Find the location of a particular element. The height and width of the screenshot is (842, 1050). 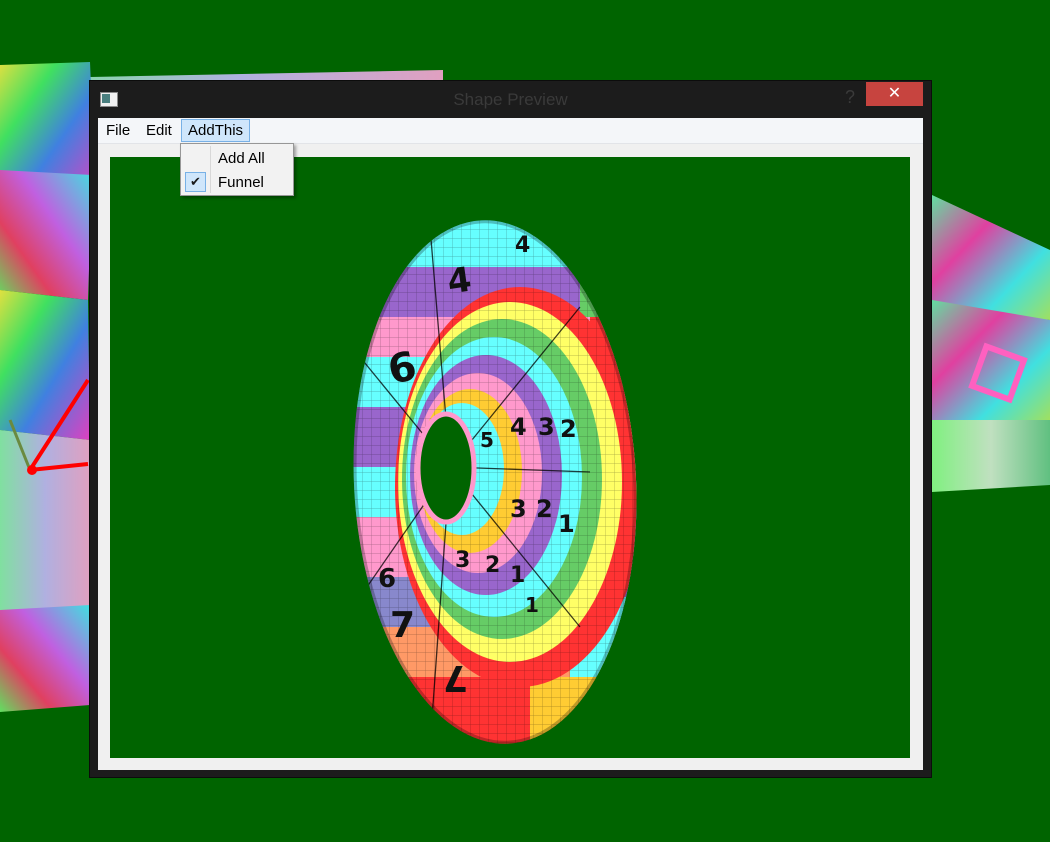

window-title: Shape Preview is located at coordinates (510, 99).